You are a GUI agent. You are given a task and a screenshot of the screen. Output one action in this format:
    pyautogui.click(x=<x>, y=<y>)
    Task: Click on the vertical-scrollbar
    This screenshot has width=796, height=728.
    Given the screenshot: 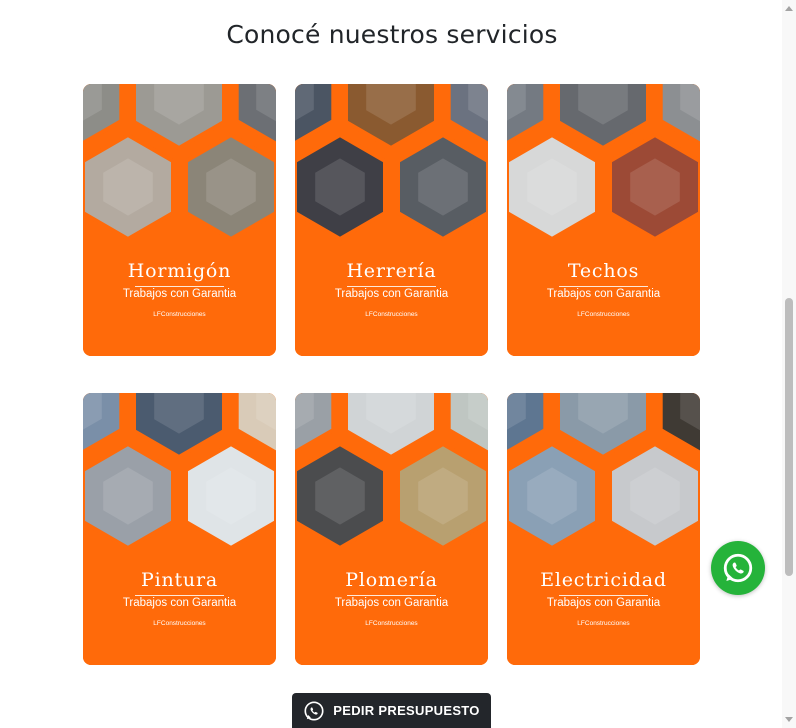 What is the action you would take?
    pyautogui.click(x=789, y=364)
    